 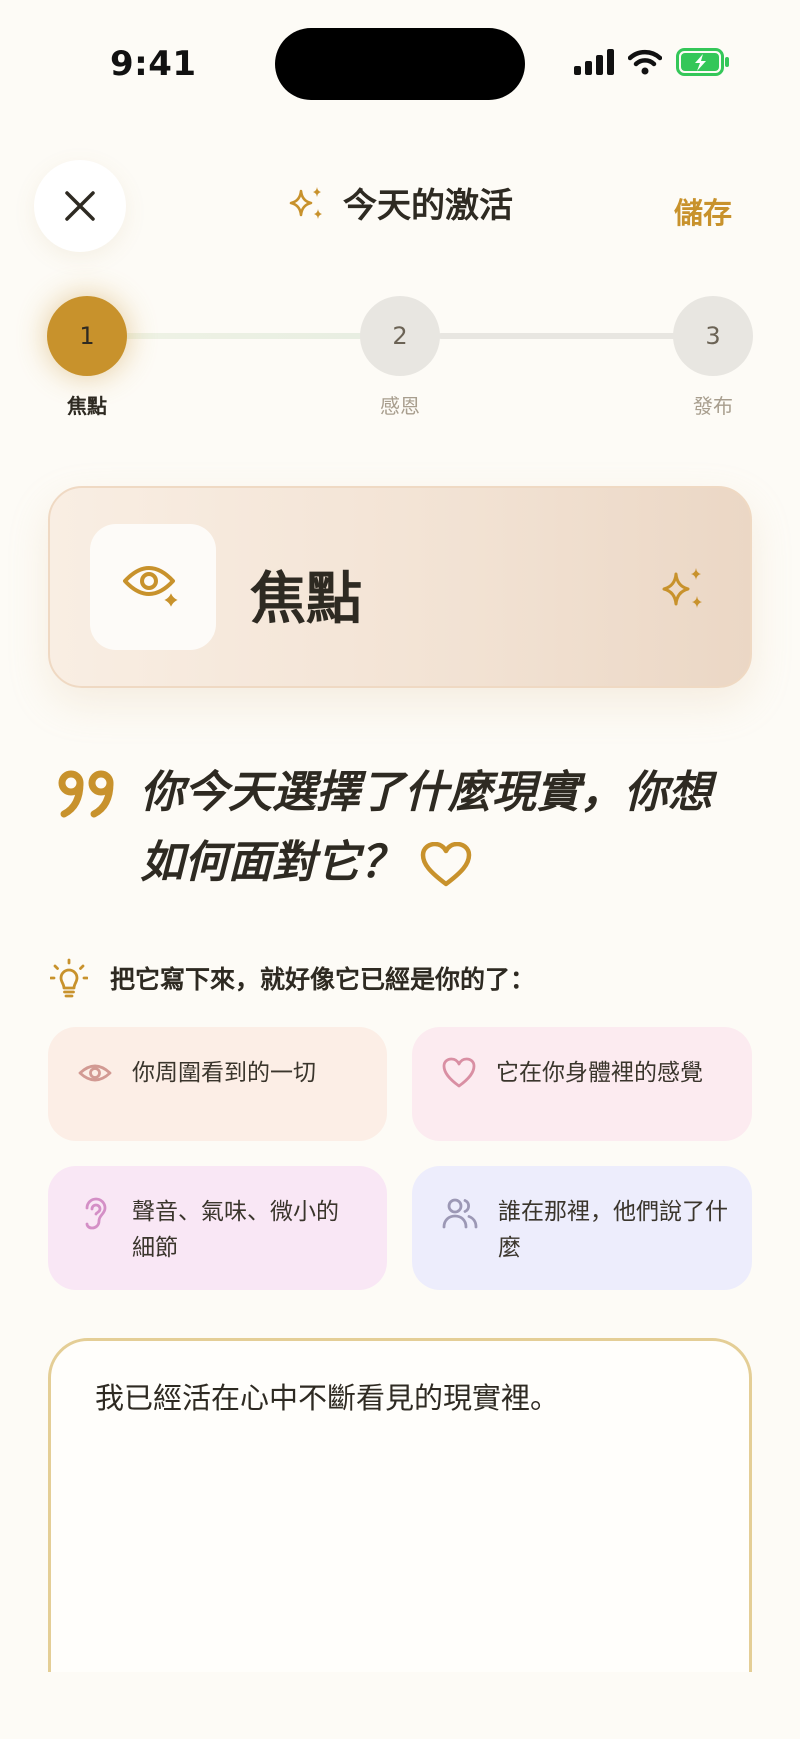 I want to click on users-icon, so click(x=460, y=1213).